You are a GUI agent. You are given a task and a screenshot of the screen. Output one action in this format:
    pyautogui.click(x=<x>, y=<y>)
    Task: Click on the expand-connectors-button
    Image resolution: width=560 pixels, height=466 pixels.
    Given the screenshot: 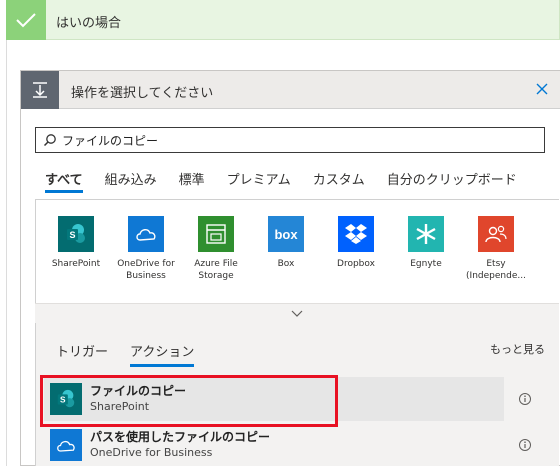 What is the action you would take?
    pyautogui.click(x=297, y=313)
    